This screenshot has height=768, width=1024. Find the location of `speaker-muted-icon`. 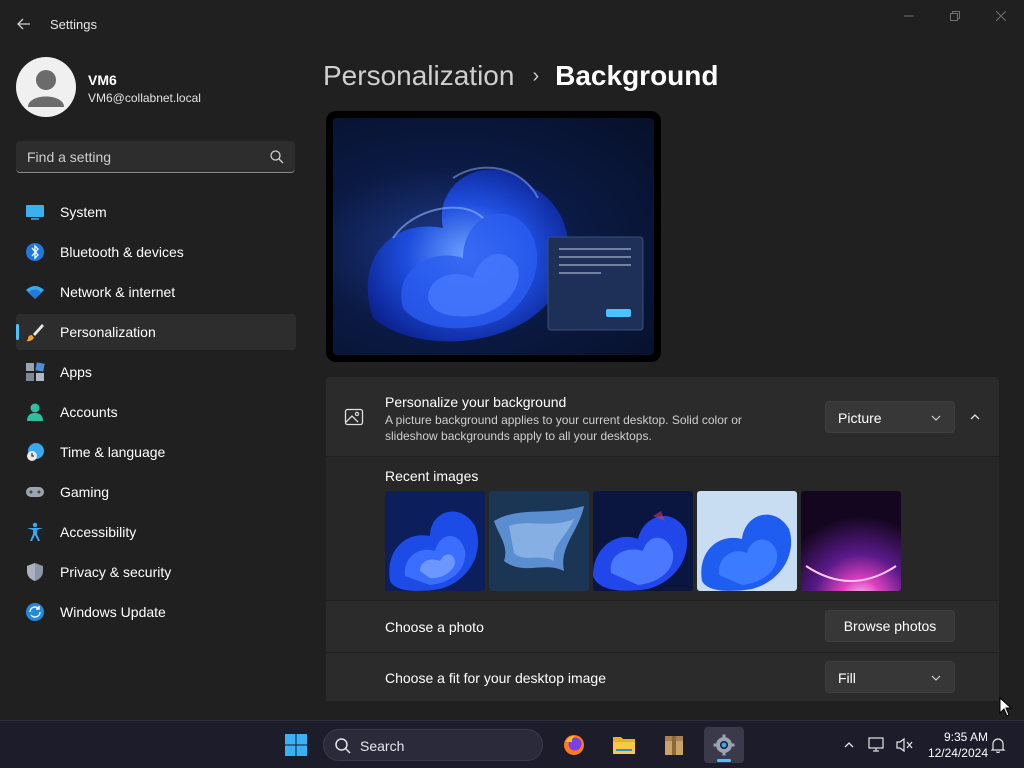

speaker-muted-icon is located at coordinates (904, 745).